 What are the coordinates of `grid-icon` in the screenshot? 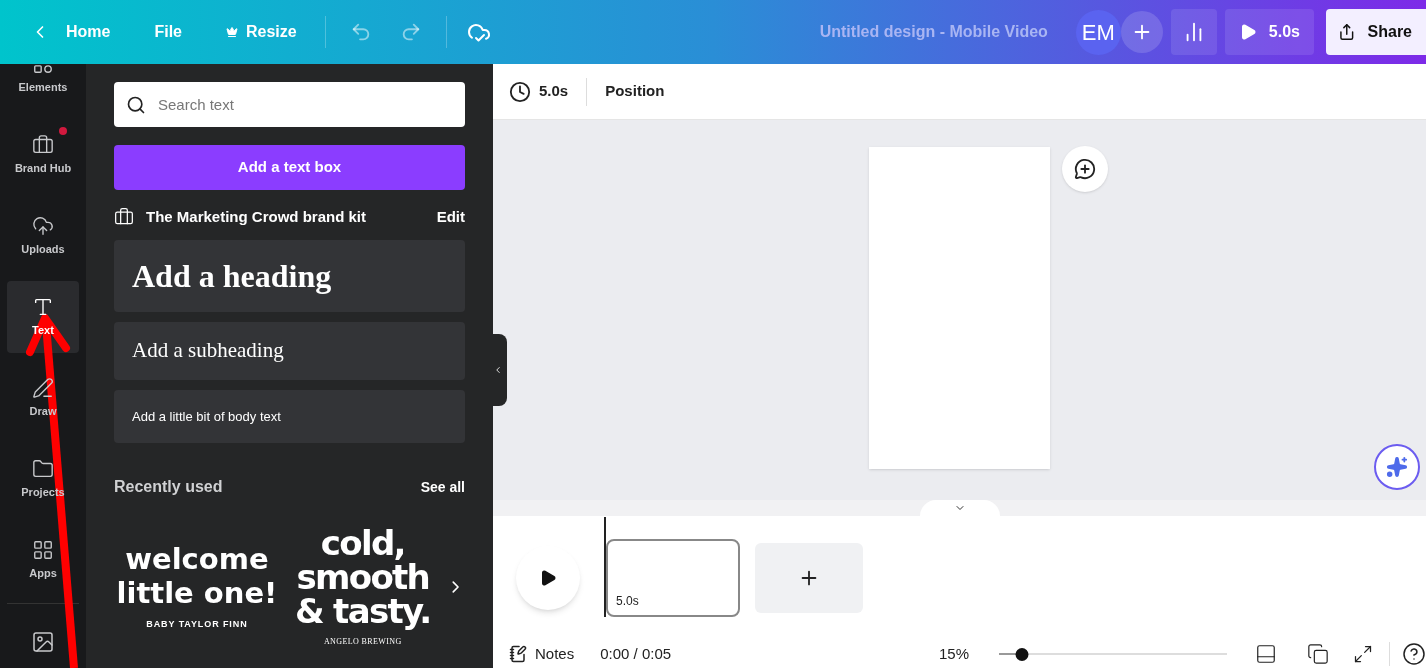 It's located at (43, 549).